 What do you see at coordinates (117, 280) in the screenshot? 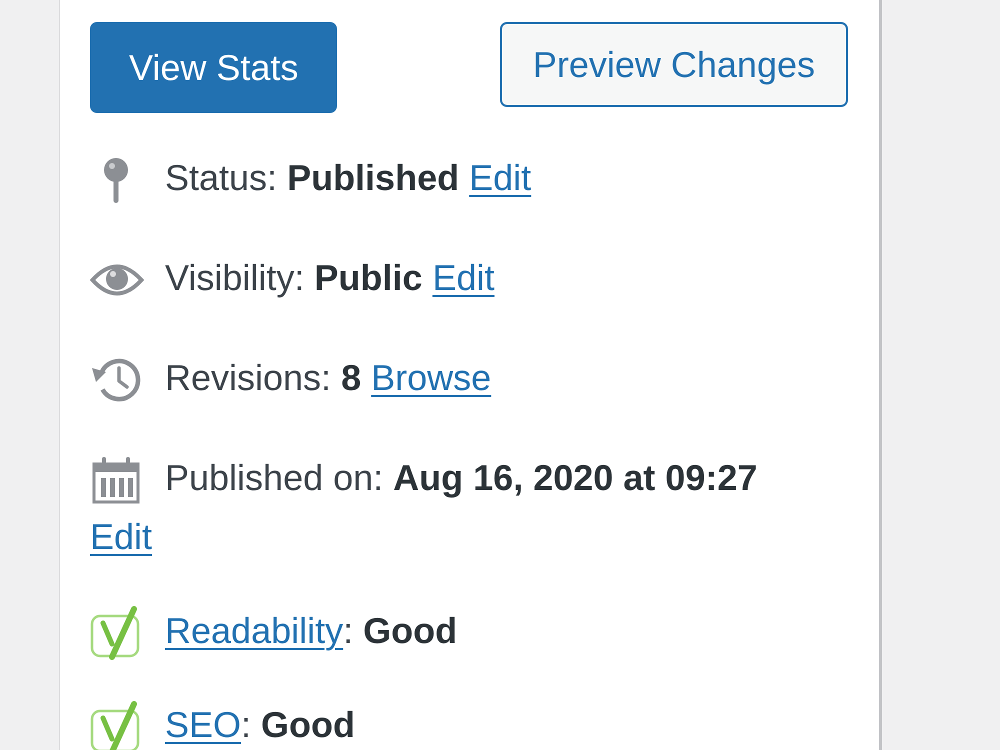
I see `eye-icon` at bounding box center [117, 280].